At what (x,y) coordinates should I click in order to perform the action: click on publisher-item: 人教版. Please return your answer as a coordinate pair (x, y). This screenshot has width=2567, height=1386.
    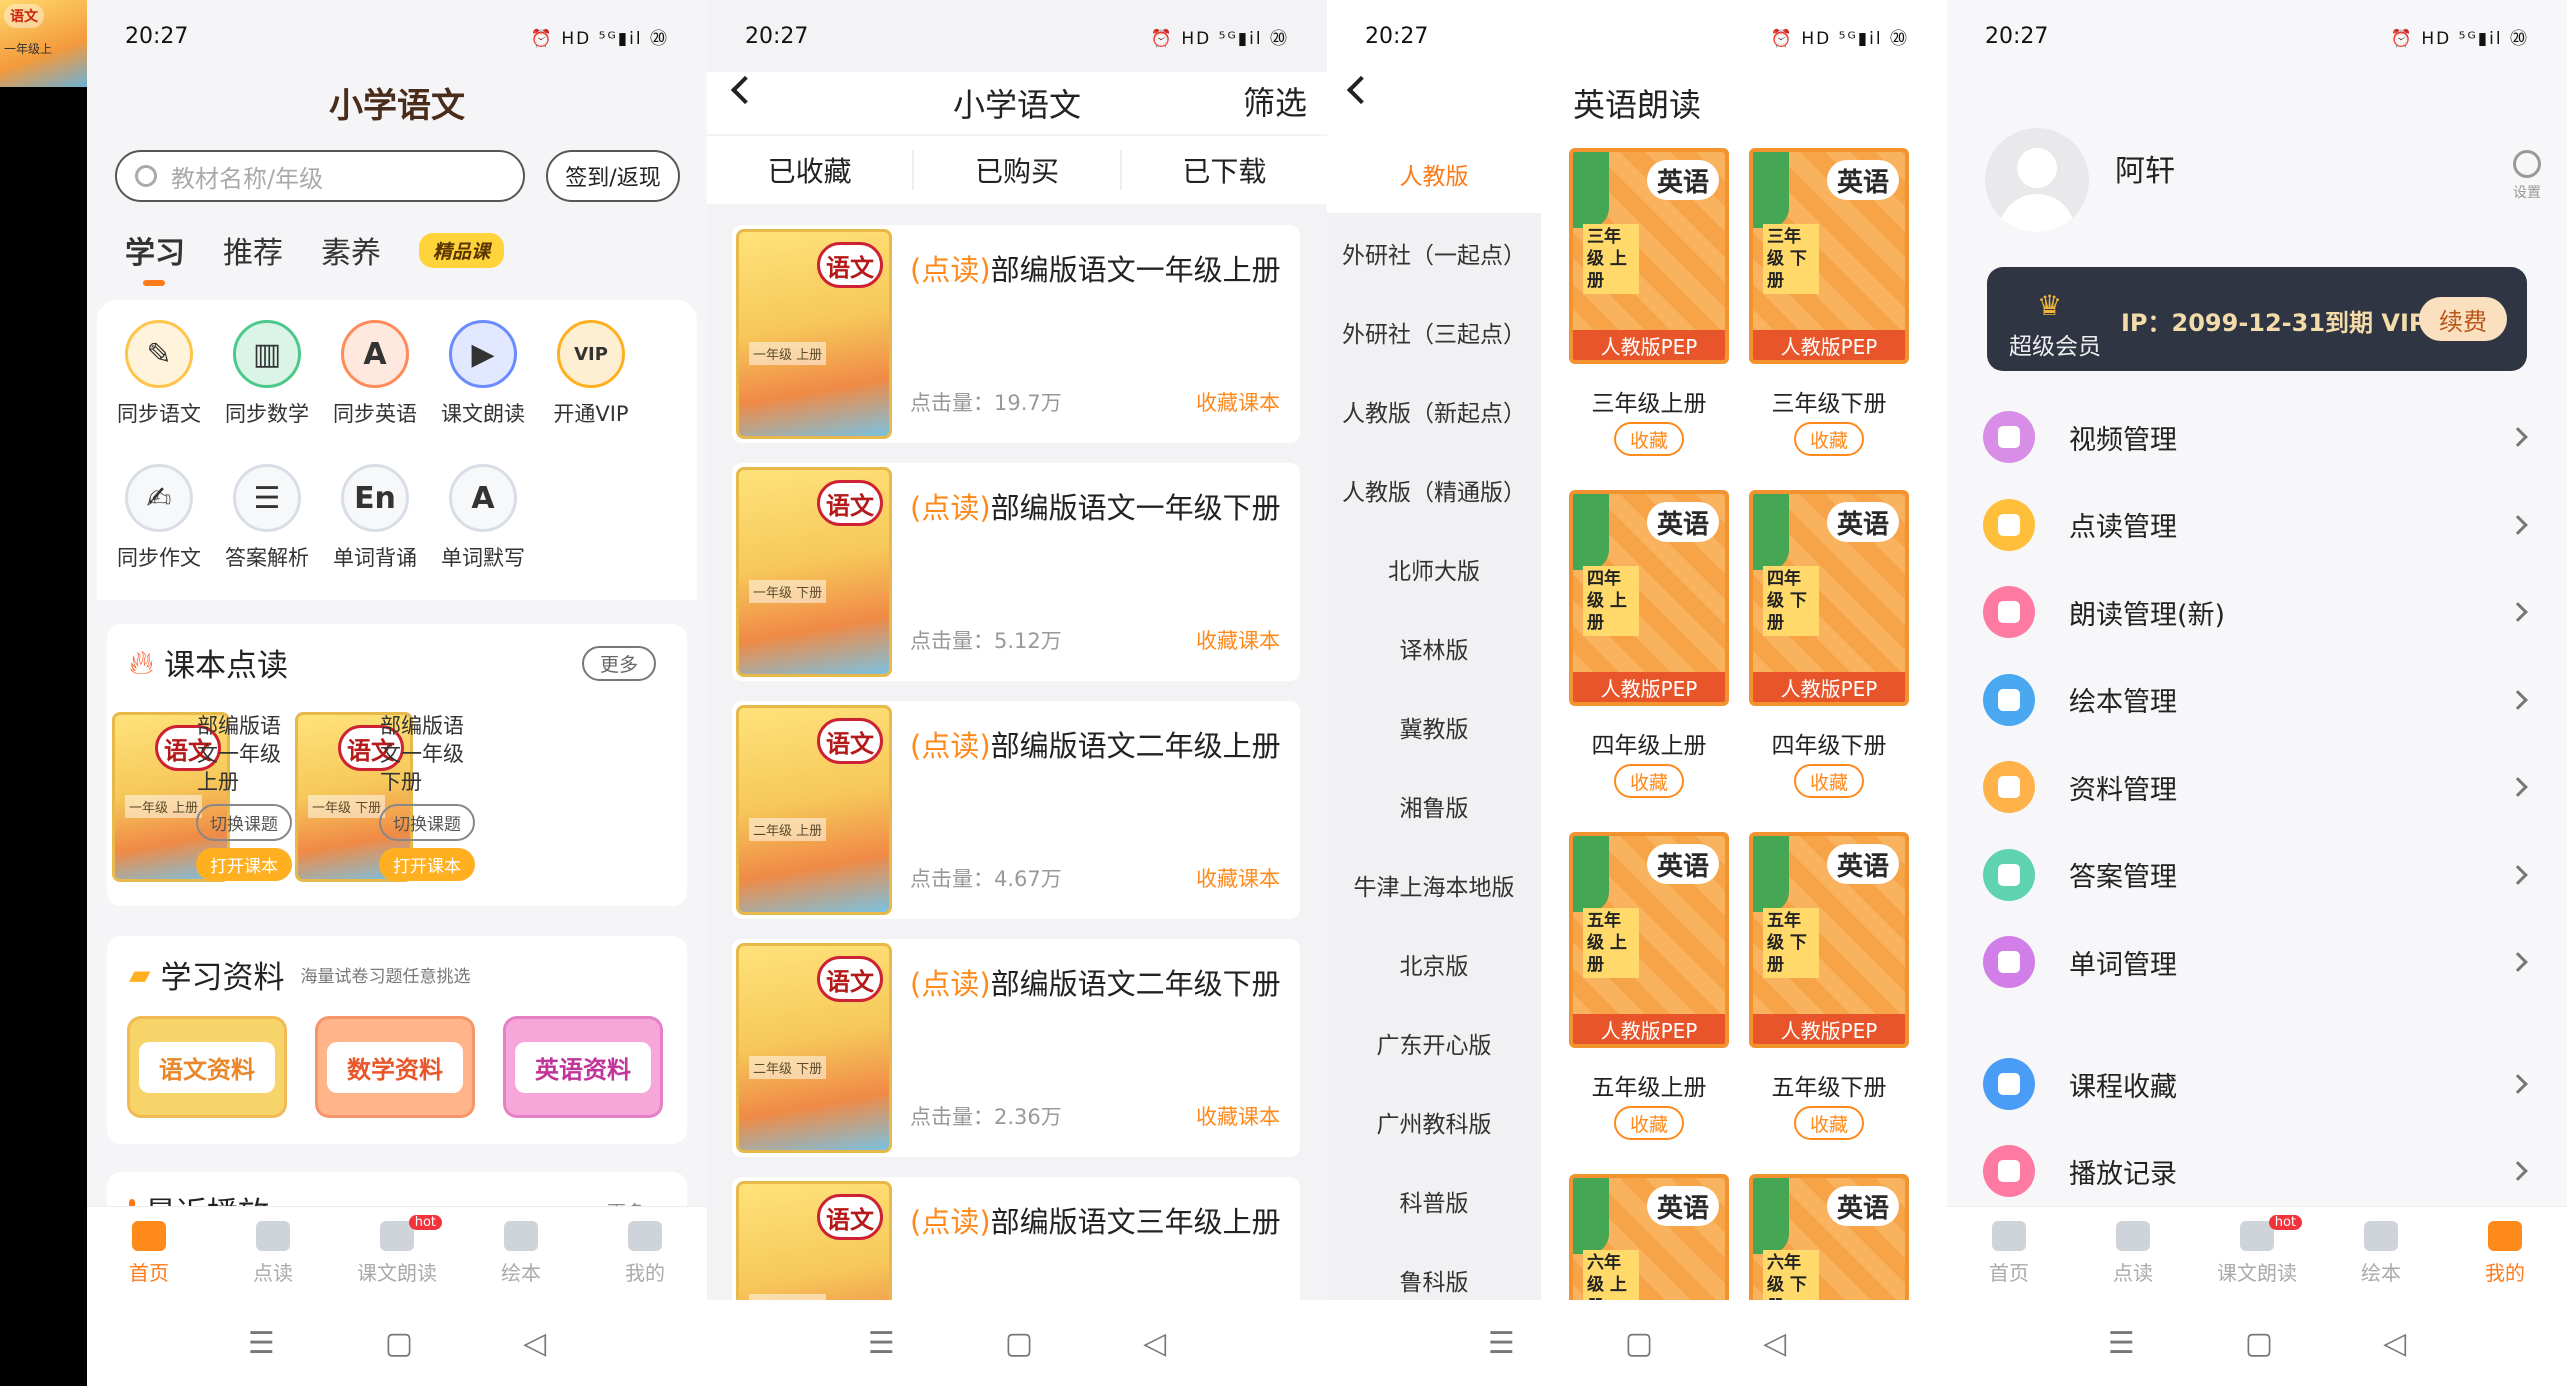
    Looking at the image, I should click on (1434, 173).